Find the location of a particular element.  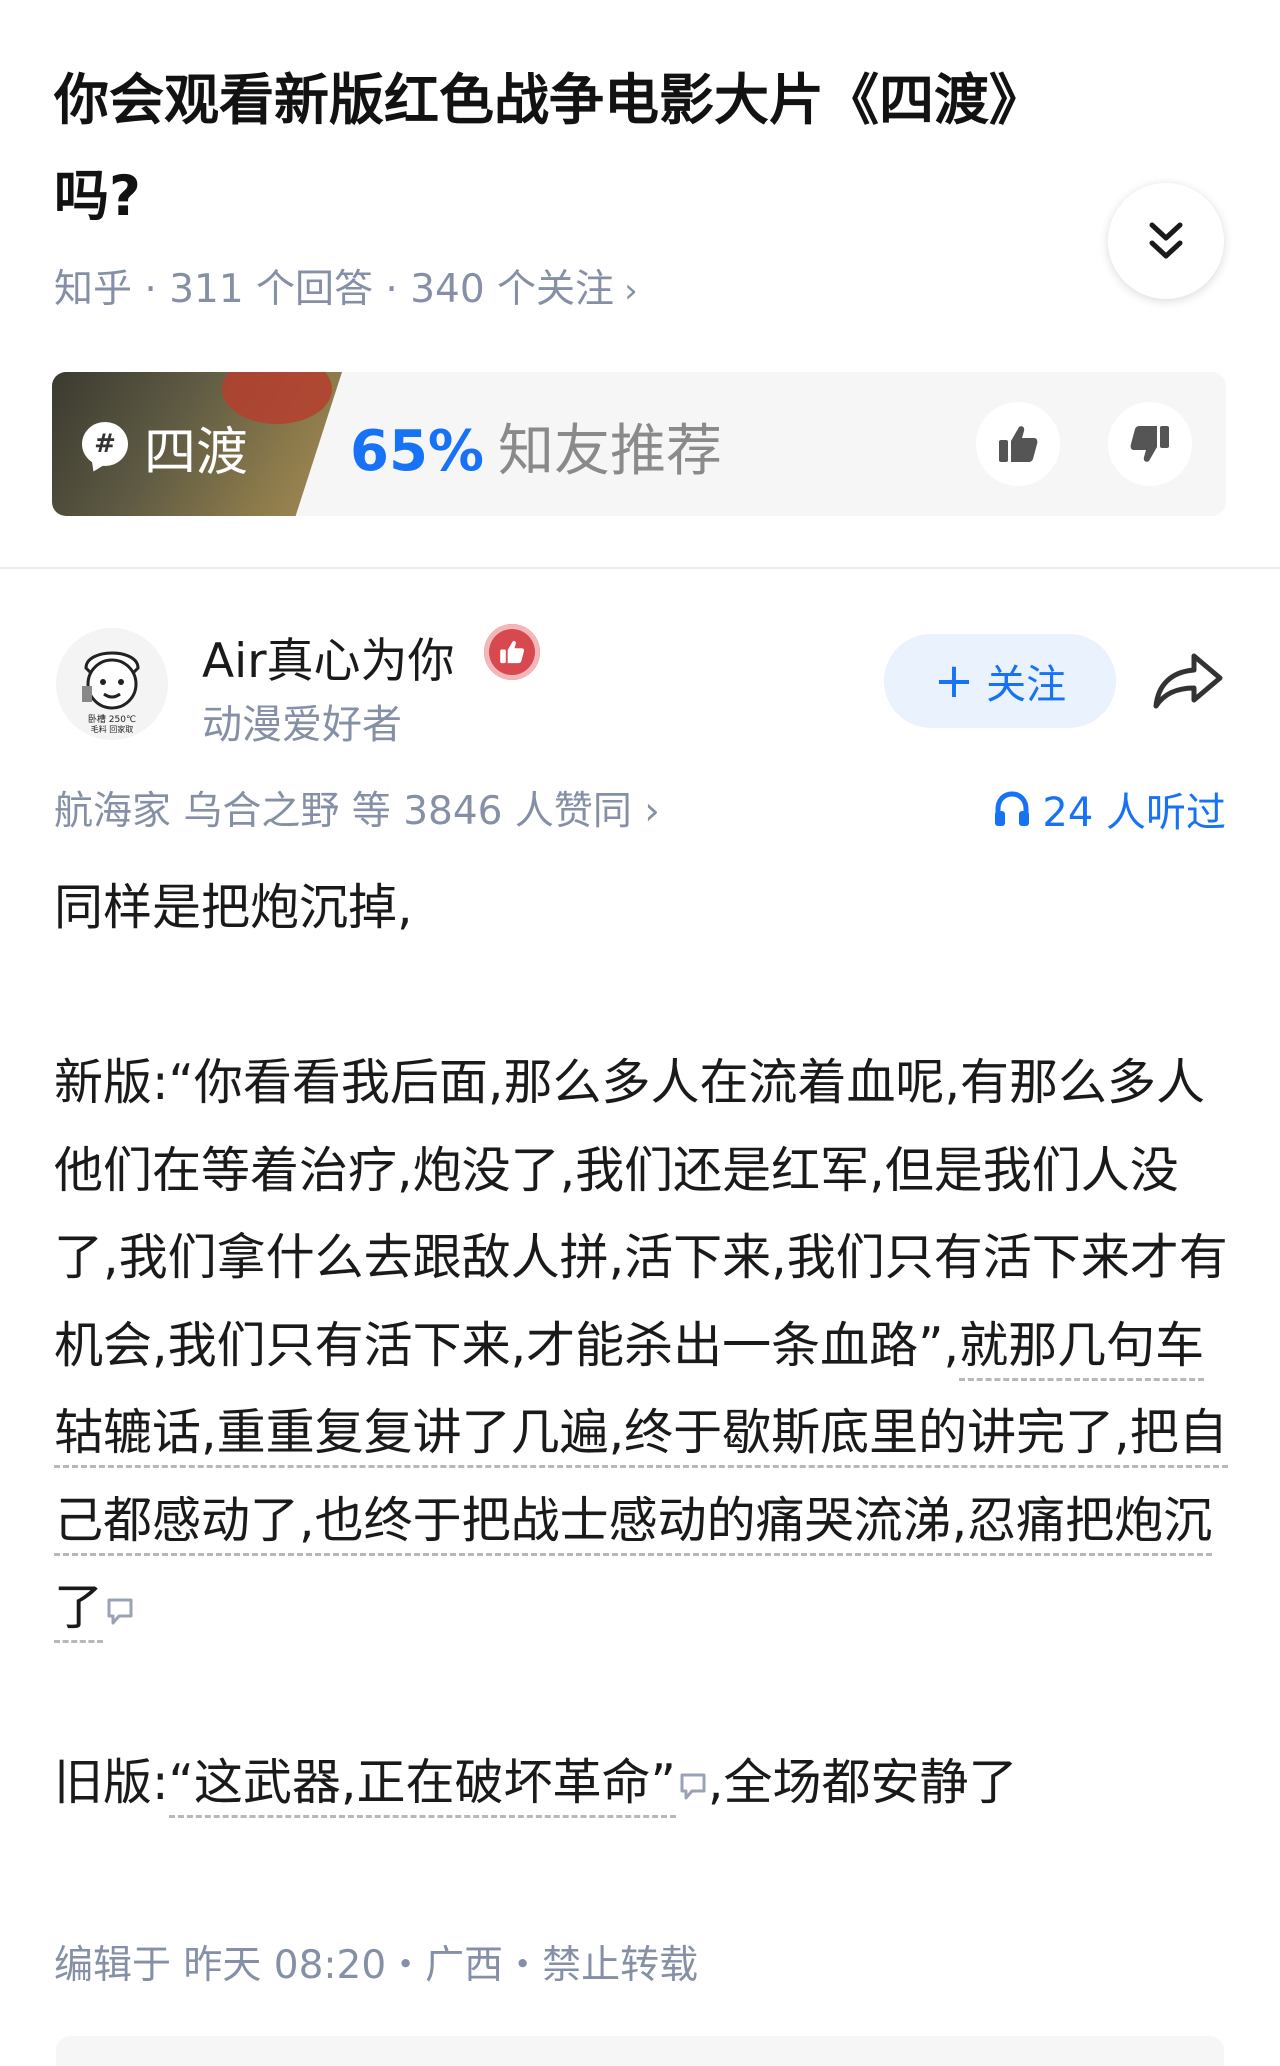

upvoters: 航海家 乌合之野 等 3846 人赞同 › is located at coordinates (357, 808).